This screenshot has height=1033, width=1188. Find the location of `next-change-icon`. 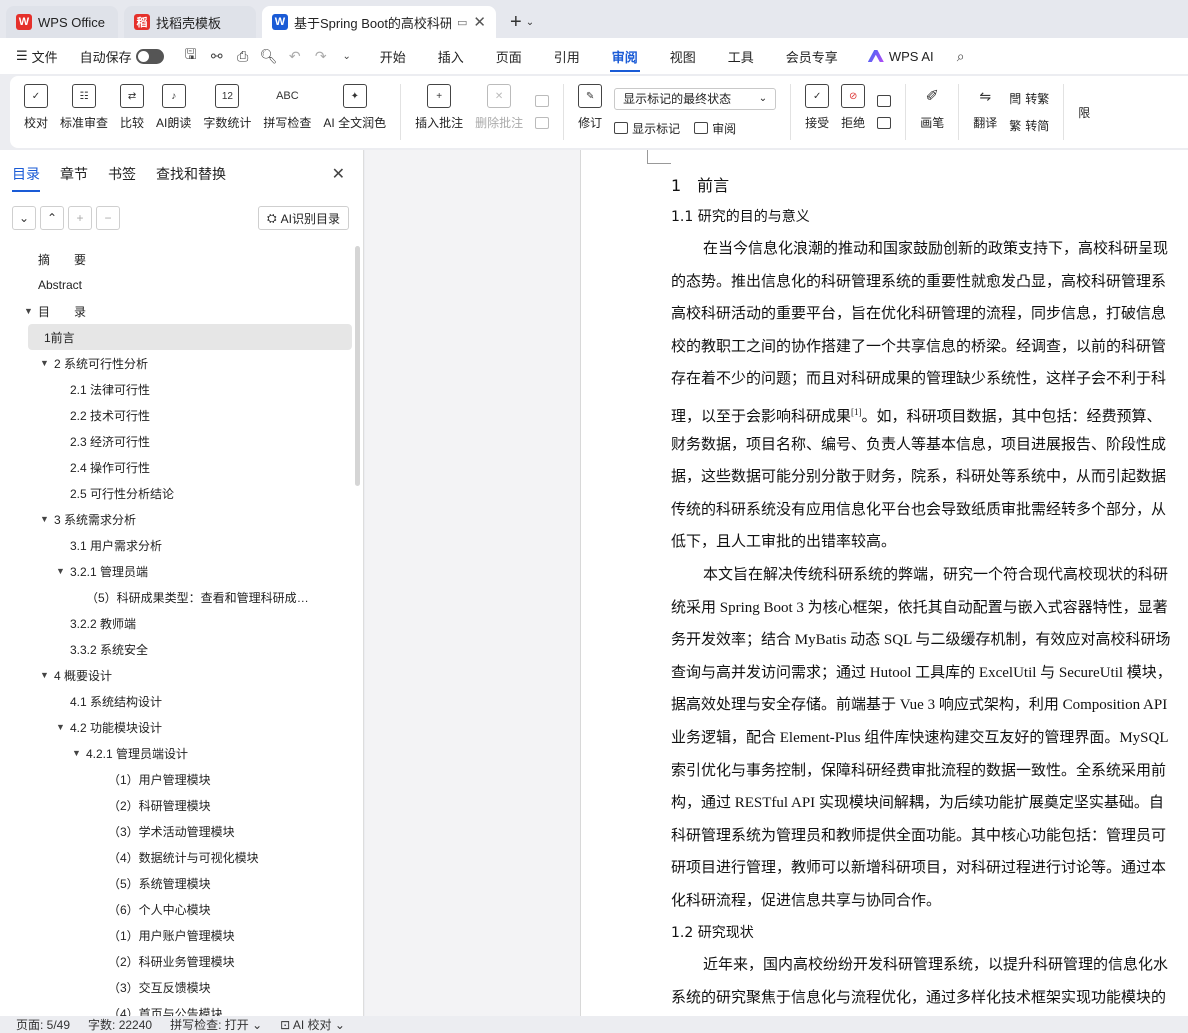

next-change-icon is located at coordinates (884, 123).